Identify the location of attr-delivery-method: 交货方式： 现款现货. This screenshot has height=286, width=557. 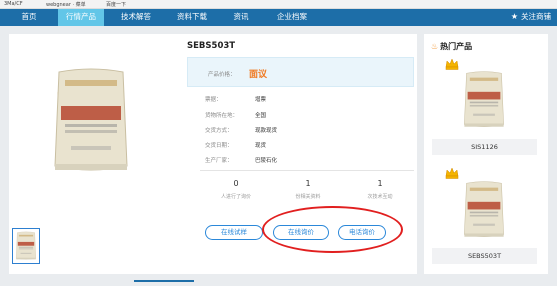
(241, 130).